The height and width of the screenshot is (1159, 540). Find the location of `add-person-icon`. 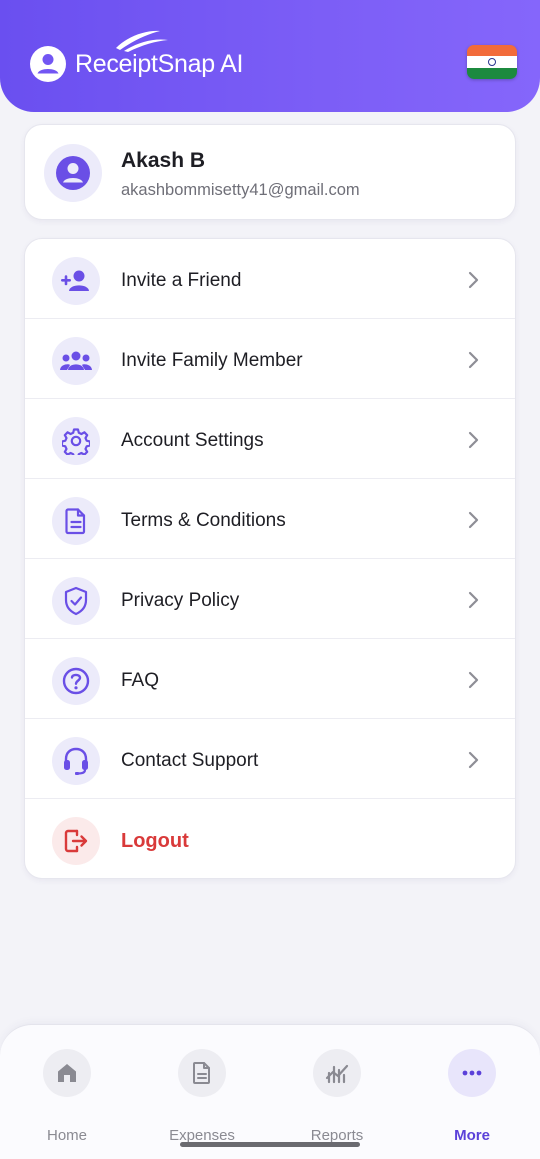

add-person-icon is located at coordinates (75, 280).